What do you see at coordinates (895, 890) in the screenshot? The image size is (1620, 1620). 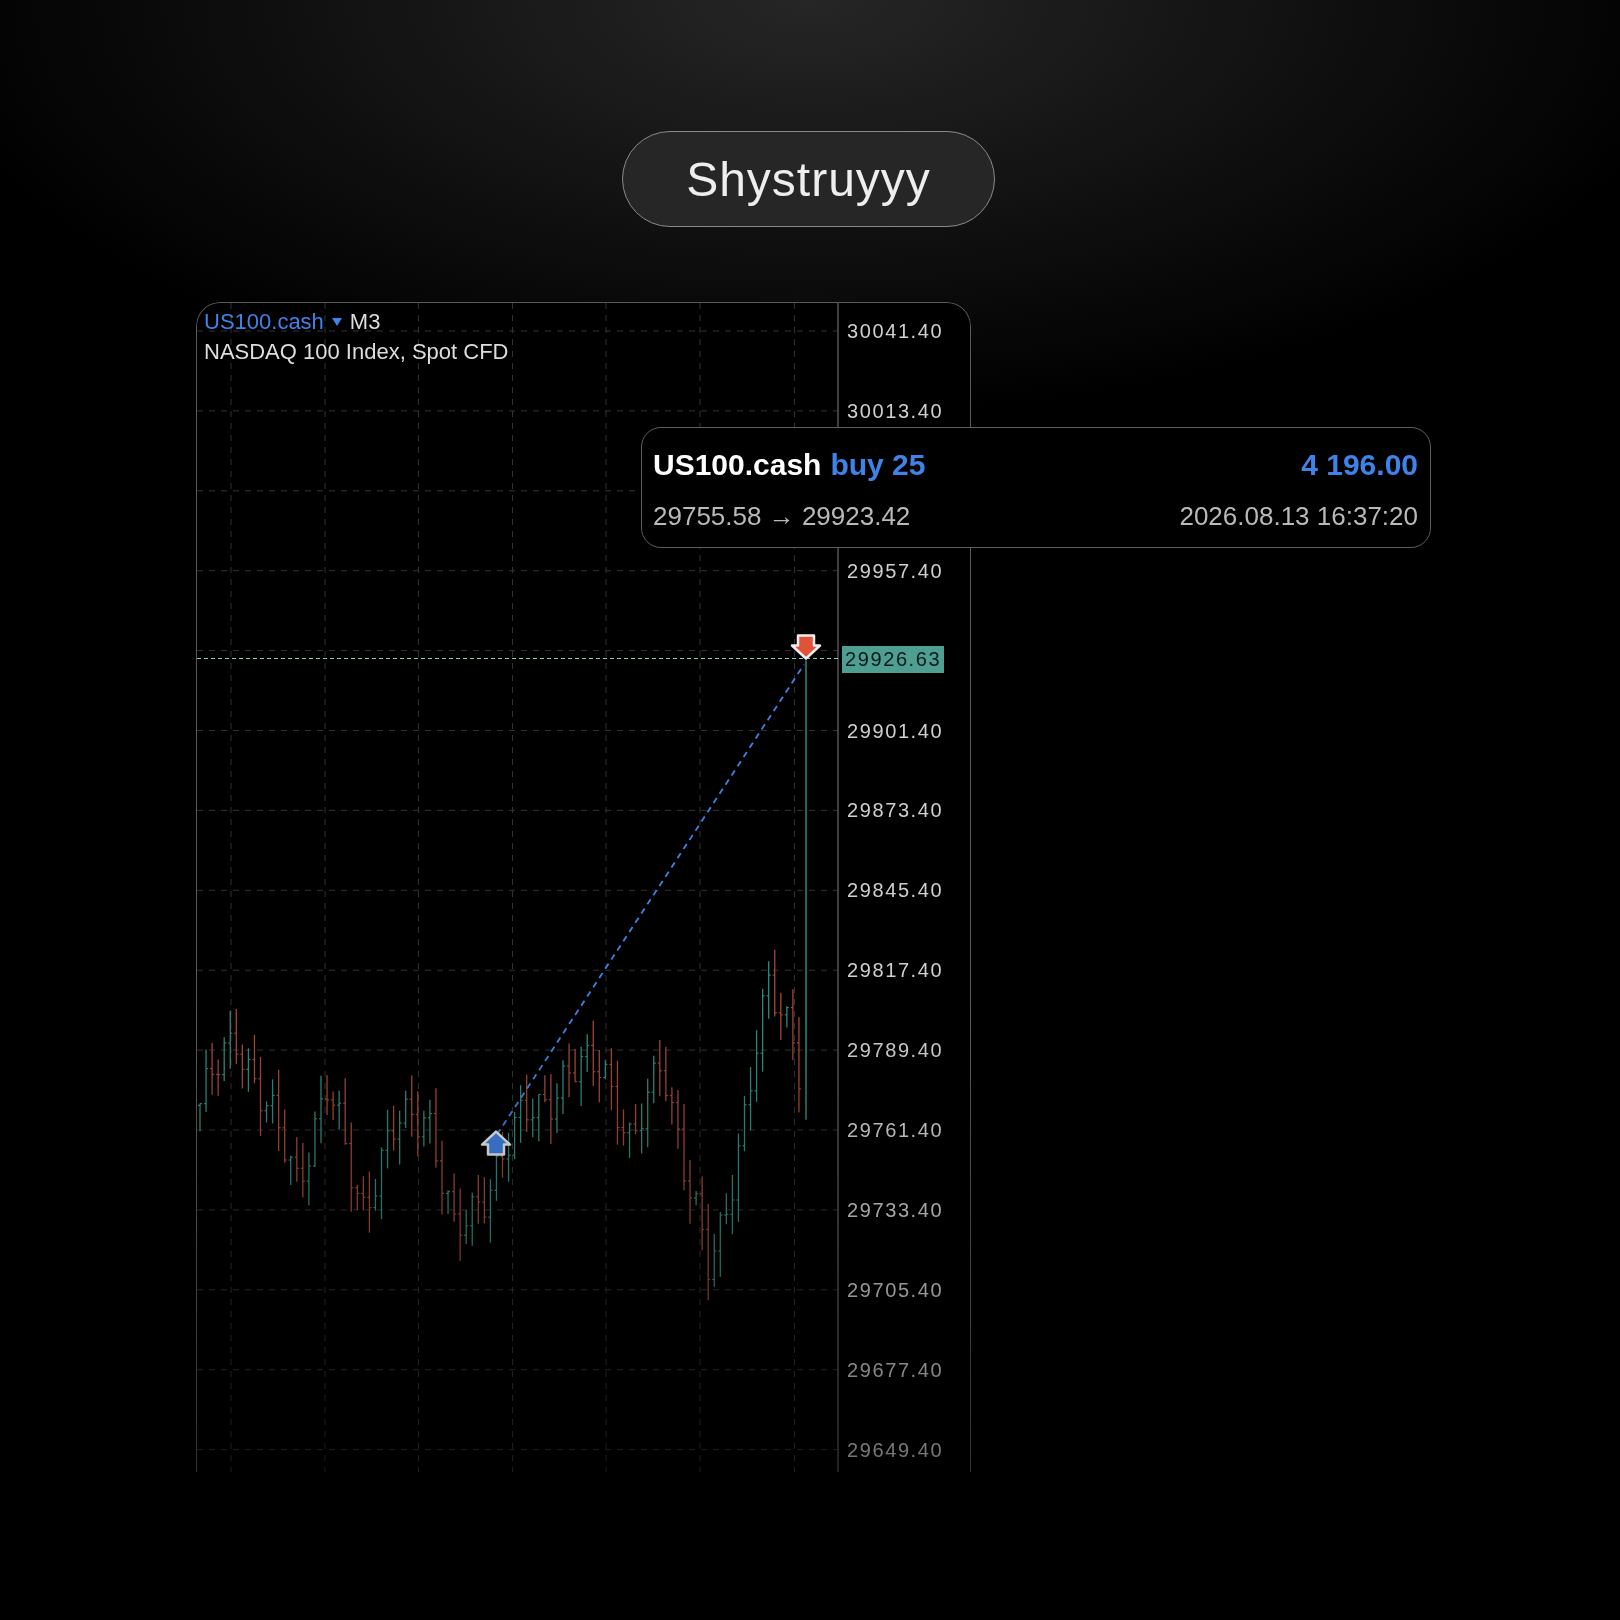 I see `price-axis-label: 29845.40` at bounding box center [895, 890].